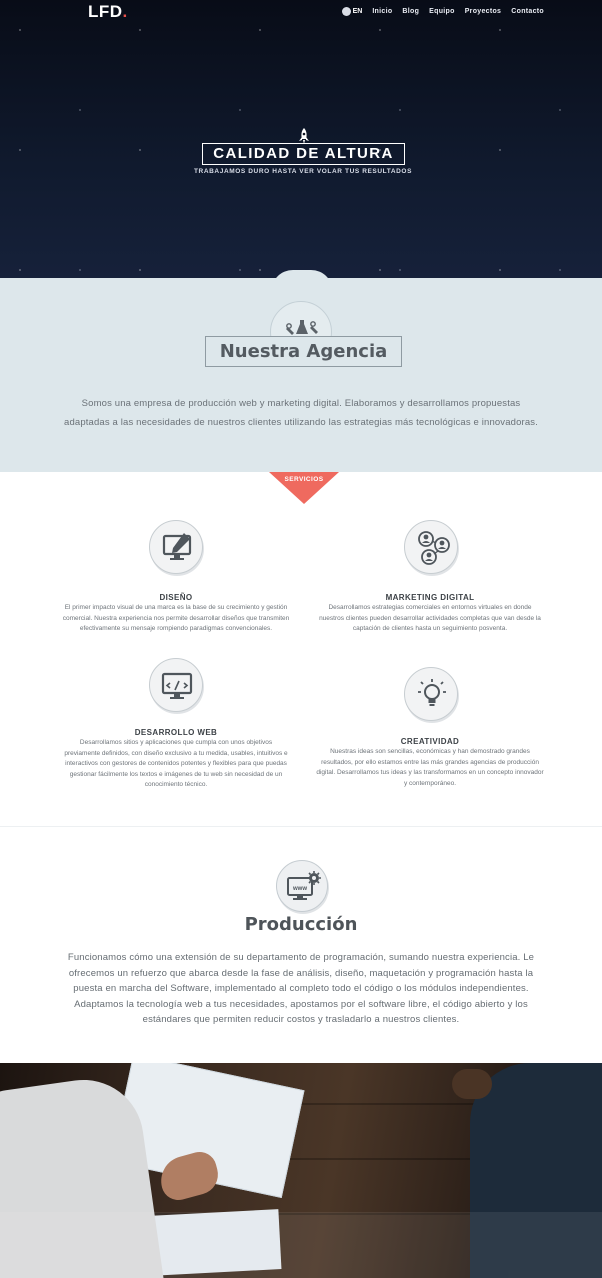 This screenshot has height=1278, width=602. Describe the element at coordinates (434, 548) in the screenshot. I see `users-network-icon` at that location.